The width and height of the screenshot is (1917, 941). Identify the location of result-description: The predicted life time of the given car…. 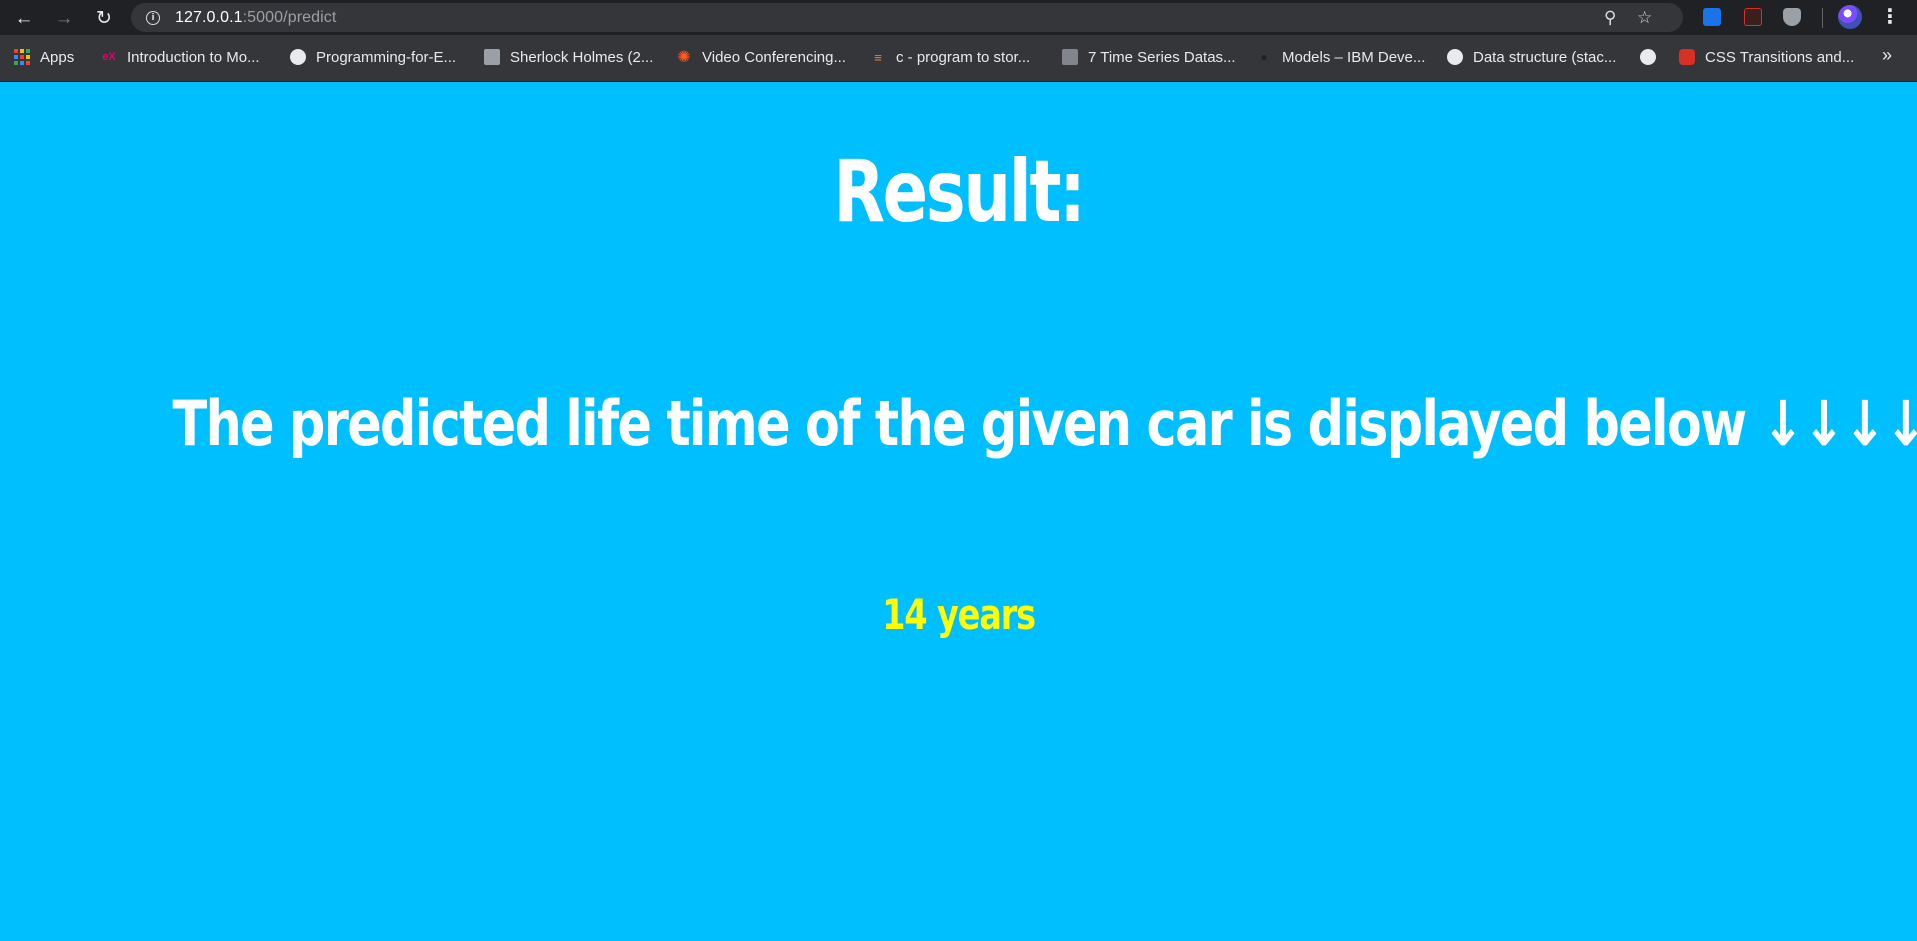
(1044, 423).